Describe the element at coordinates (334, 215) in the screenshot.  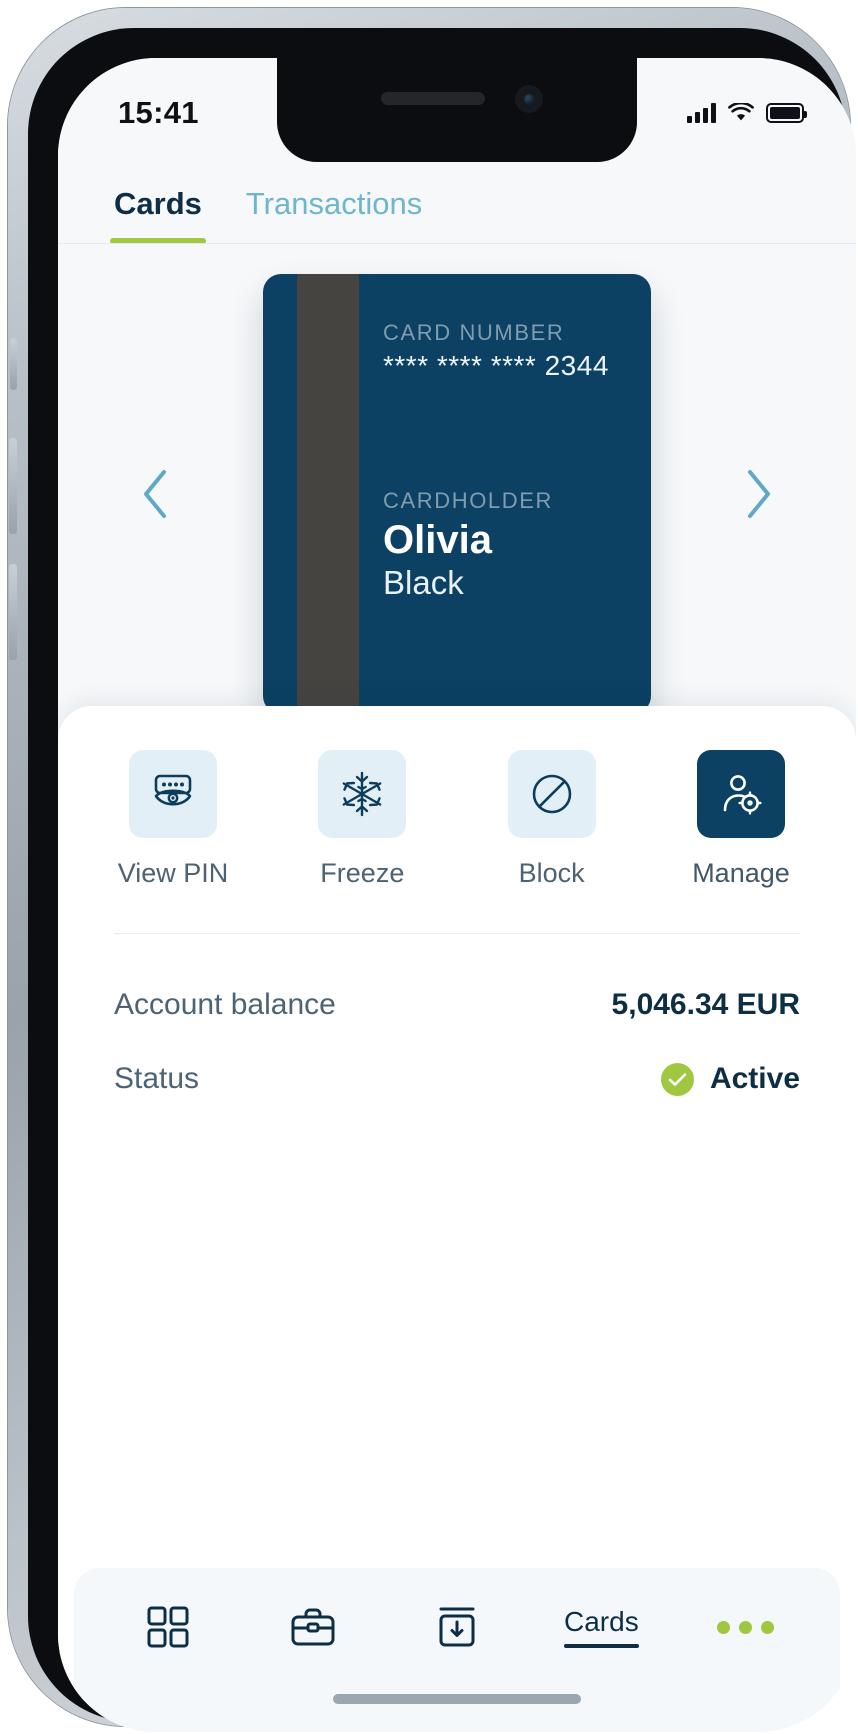
I see `tab-transactions: Transactions` at that location.